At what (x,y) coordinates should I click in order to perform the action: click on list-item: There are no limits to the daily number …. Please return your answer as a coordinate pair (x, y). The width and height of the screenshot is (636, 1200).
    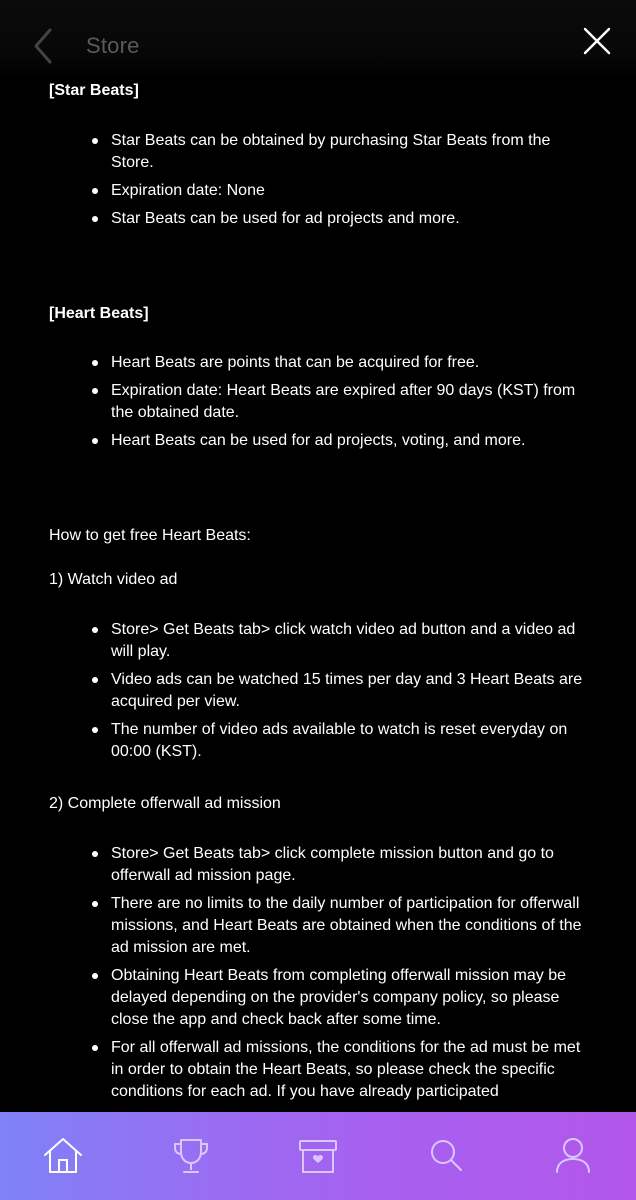
    Looking at the image, I should click on (318, 926).